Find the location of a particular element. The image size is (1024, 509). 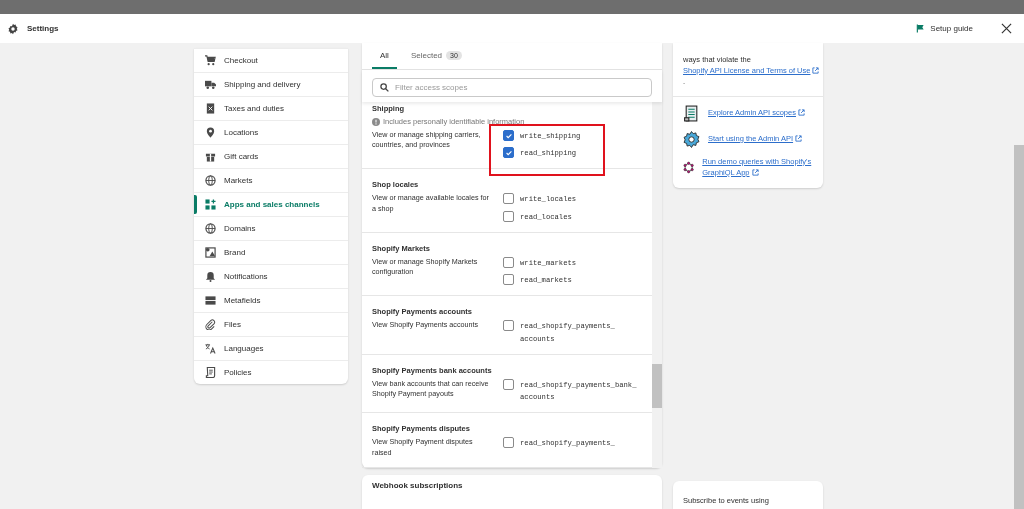

apps-icon is located at coordinates (210, 204).